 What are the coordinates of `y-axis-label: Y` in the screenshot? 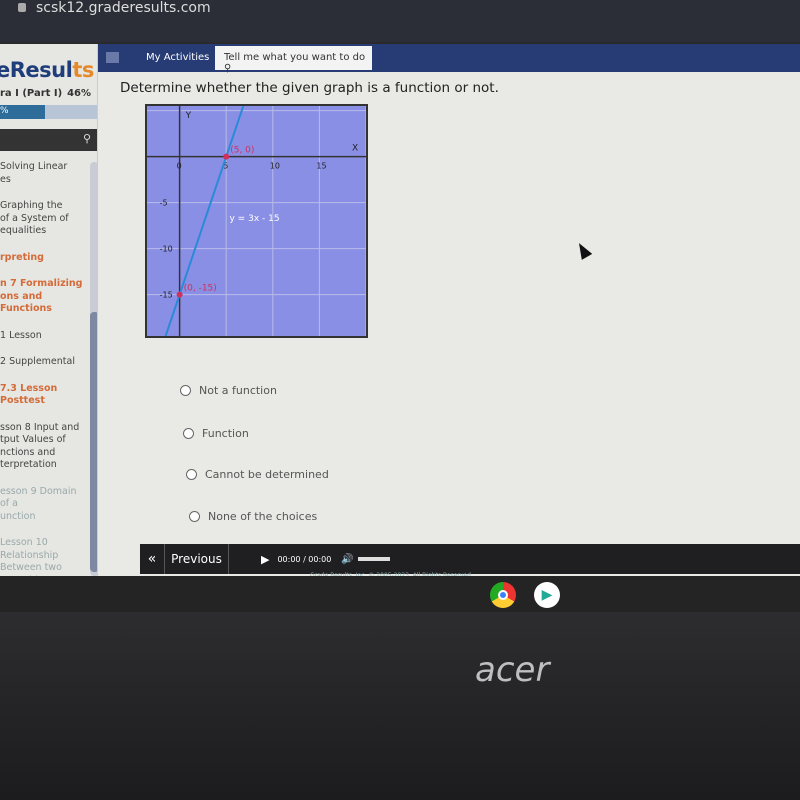 It's located at (188, 116).